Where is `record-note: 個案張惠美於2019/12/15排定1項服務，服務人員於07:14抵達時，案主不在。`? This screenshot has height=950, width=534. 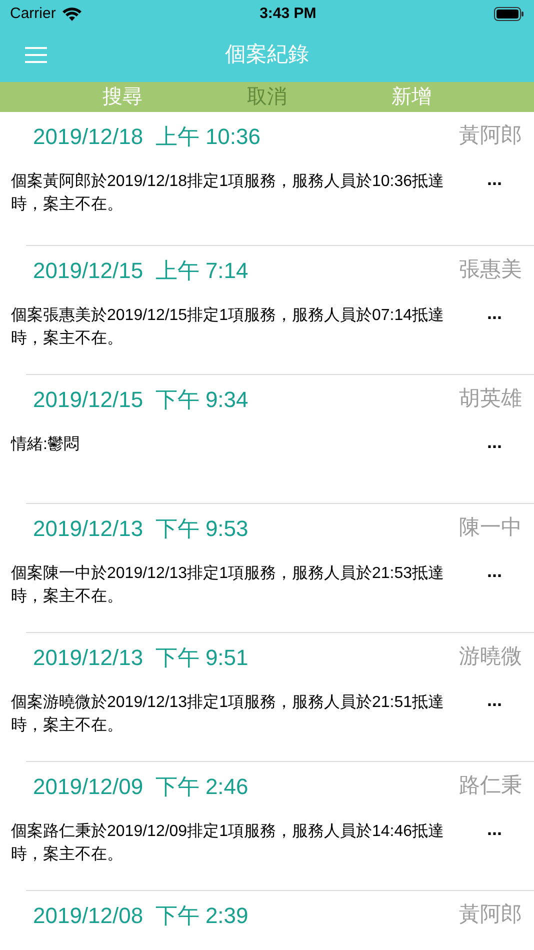 record-note: 個案張惠美於2019/12/15排定1項服務，服務人員於07:14抵達時，案主不在。 is located at coordinates (228, 327).